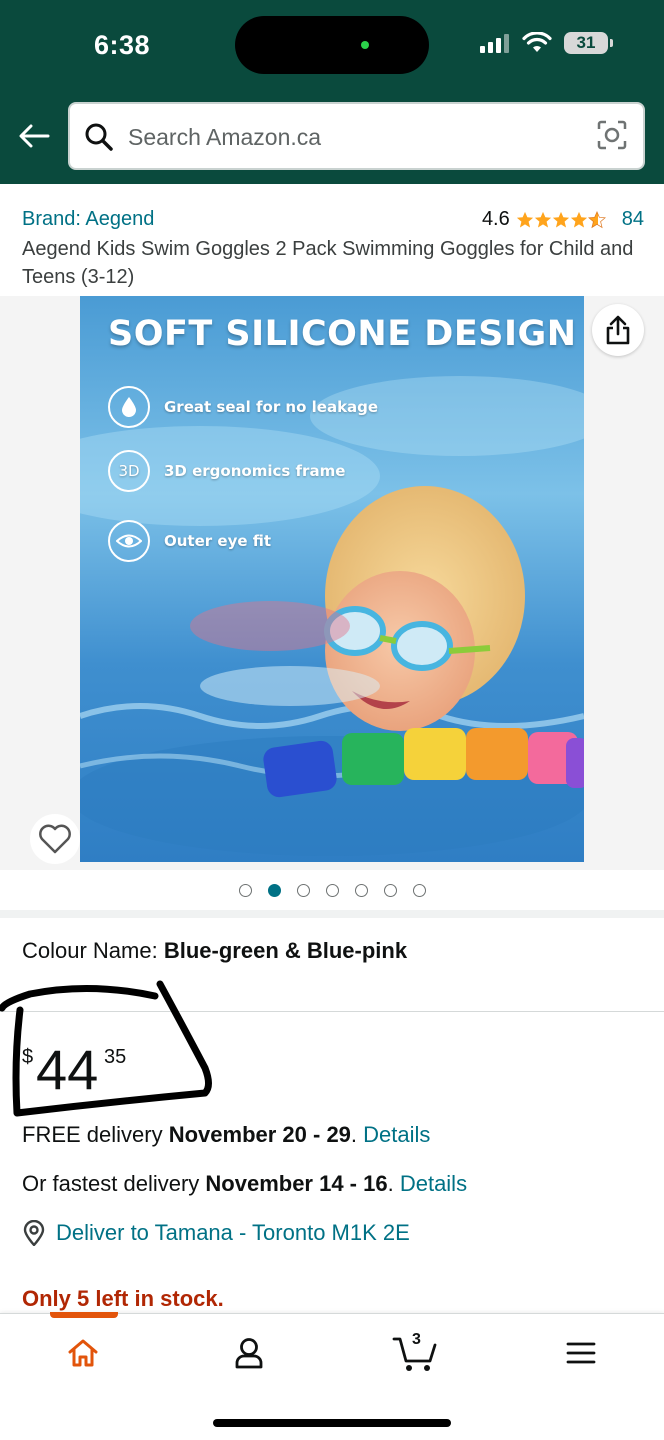  I want to click on cart-count-badge: 3, so click(416, 1339).